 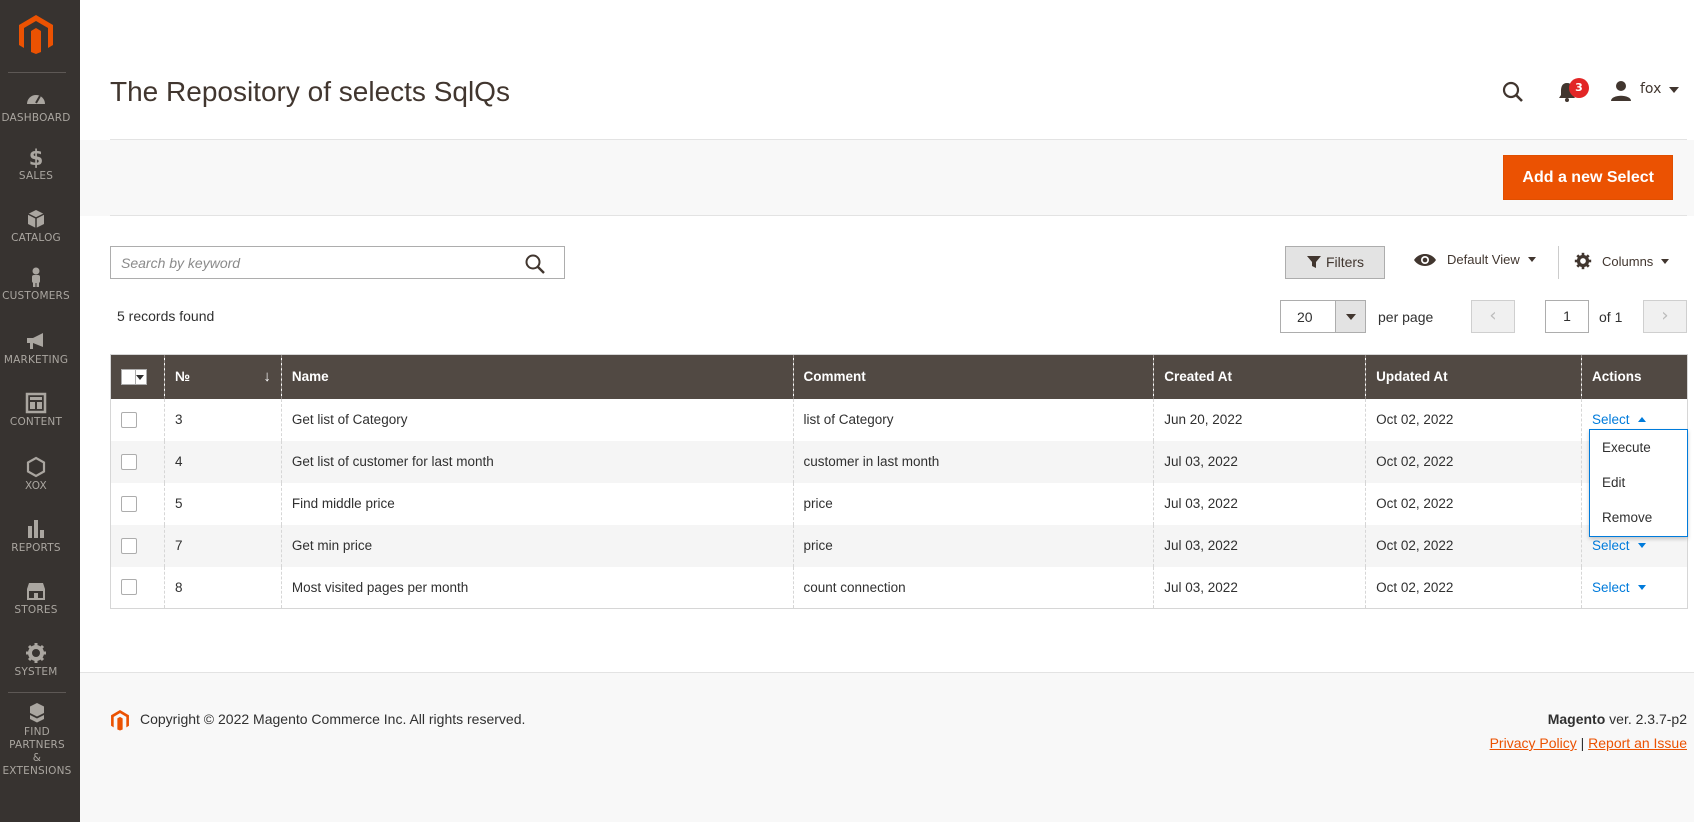 I want to click on sort-arrow-icon: ↓, so click(x=267, y=376).